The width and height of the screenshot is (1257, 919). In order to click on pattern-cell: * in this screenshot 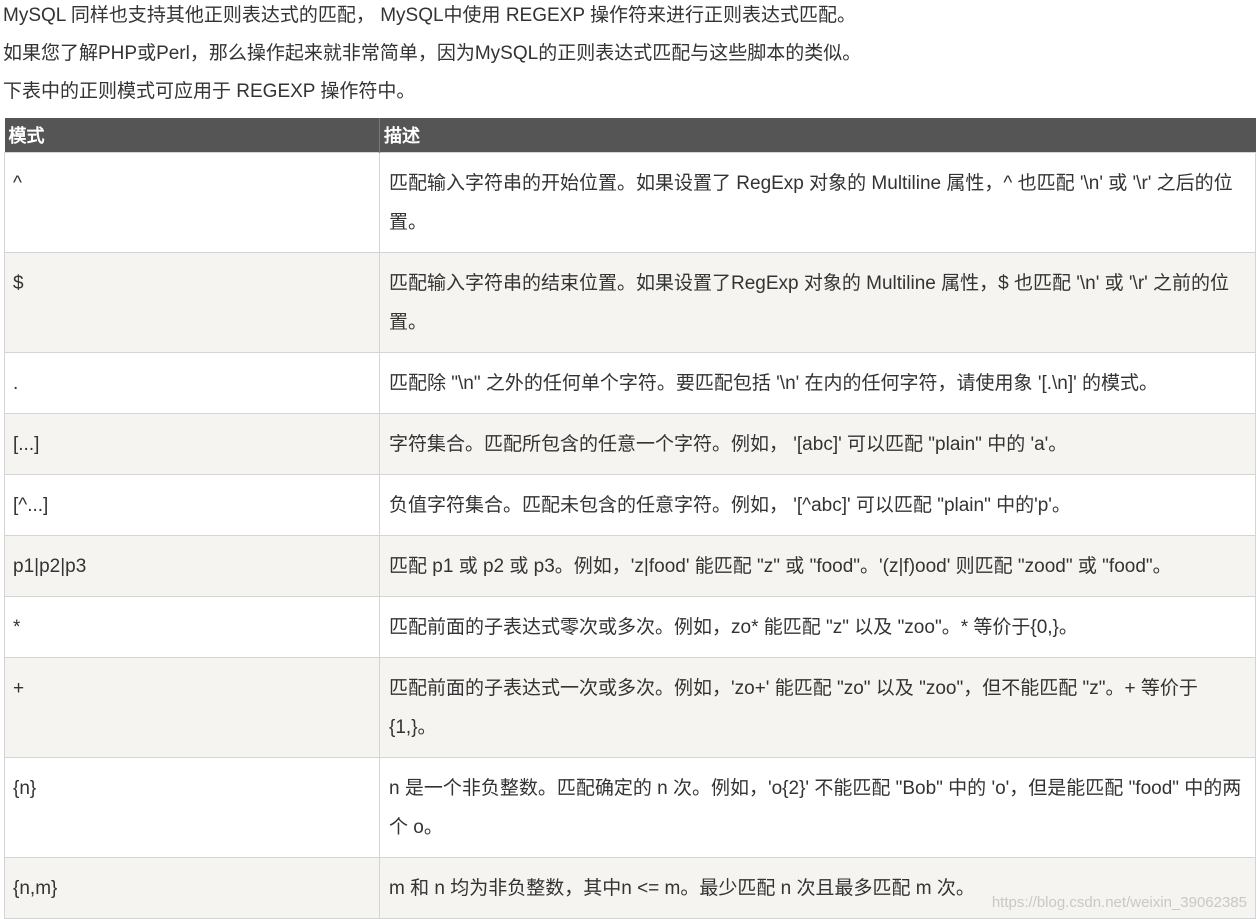, I will do `click(192, 627)`.